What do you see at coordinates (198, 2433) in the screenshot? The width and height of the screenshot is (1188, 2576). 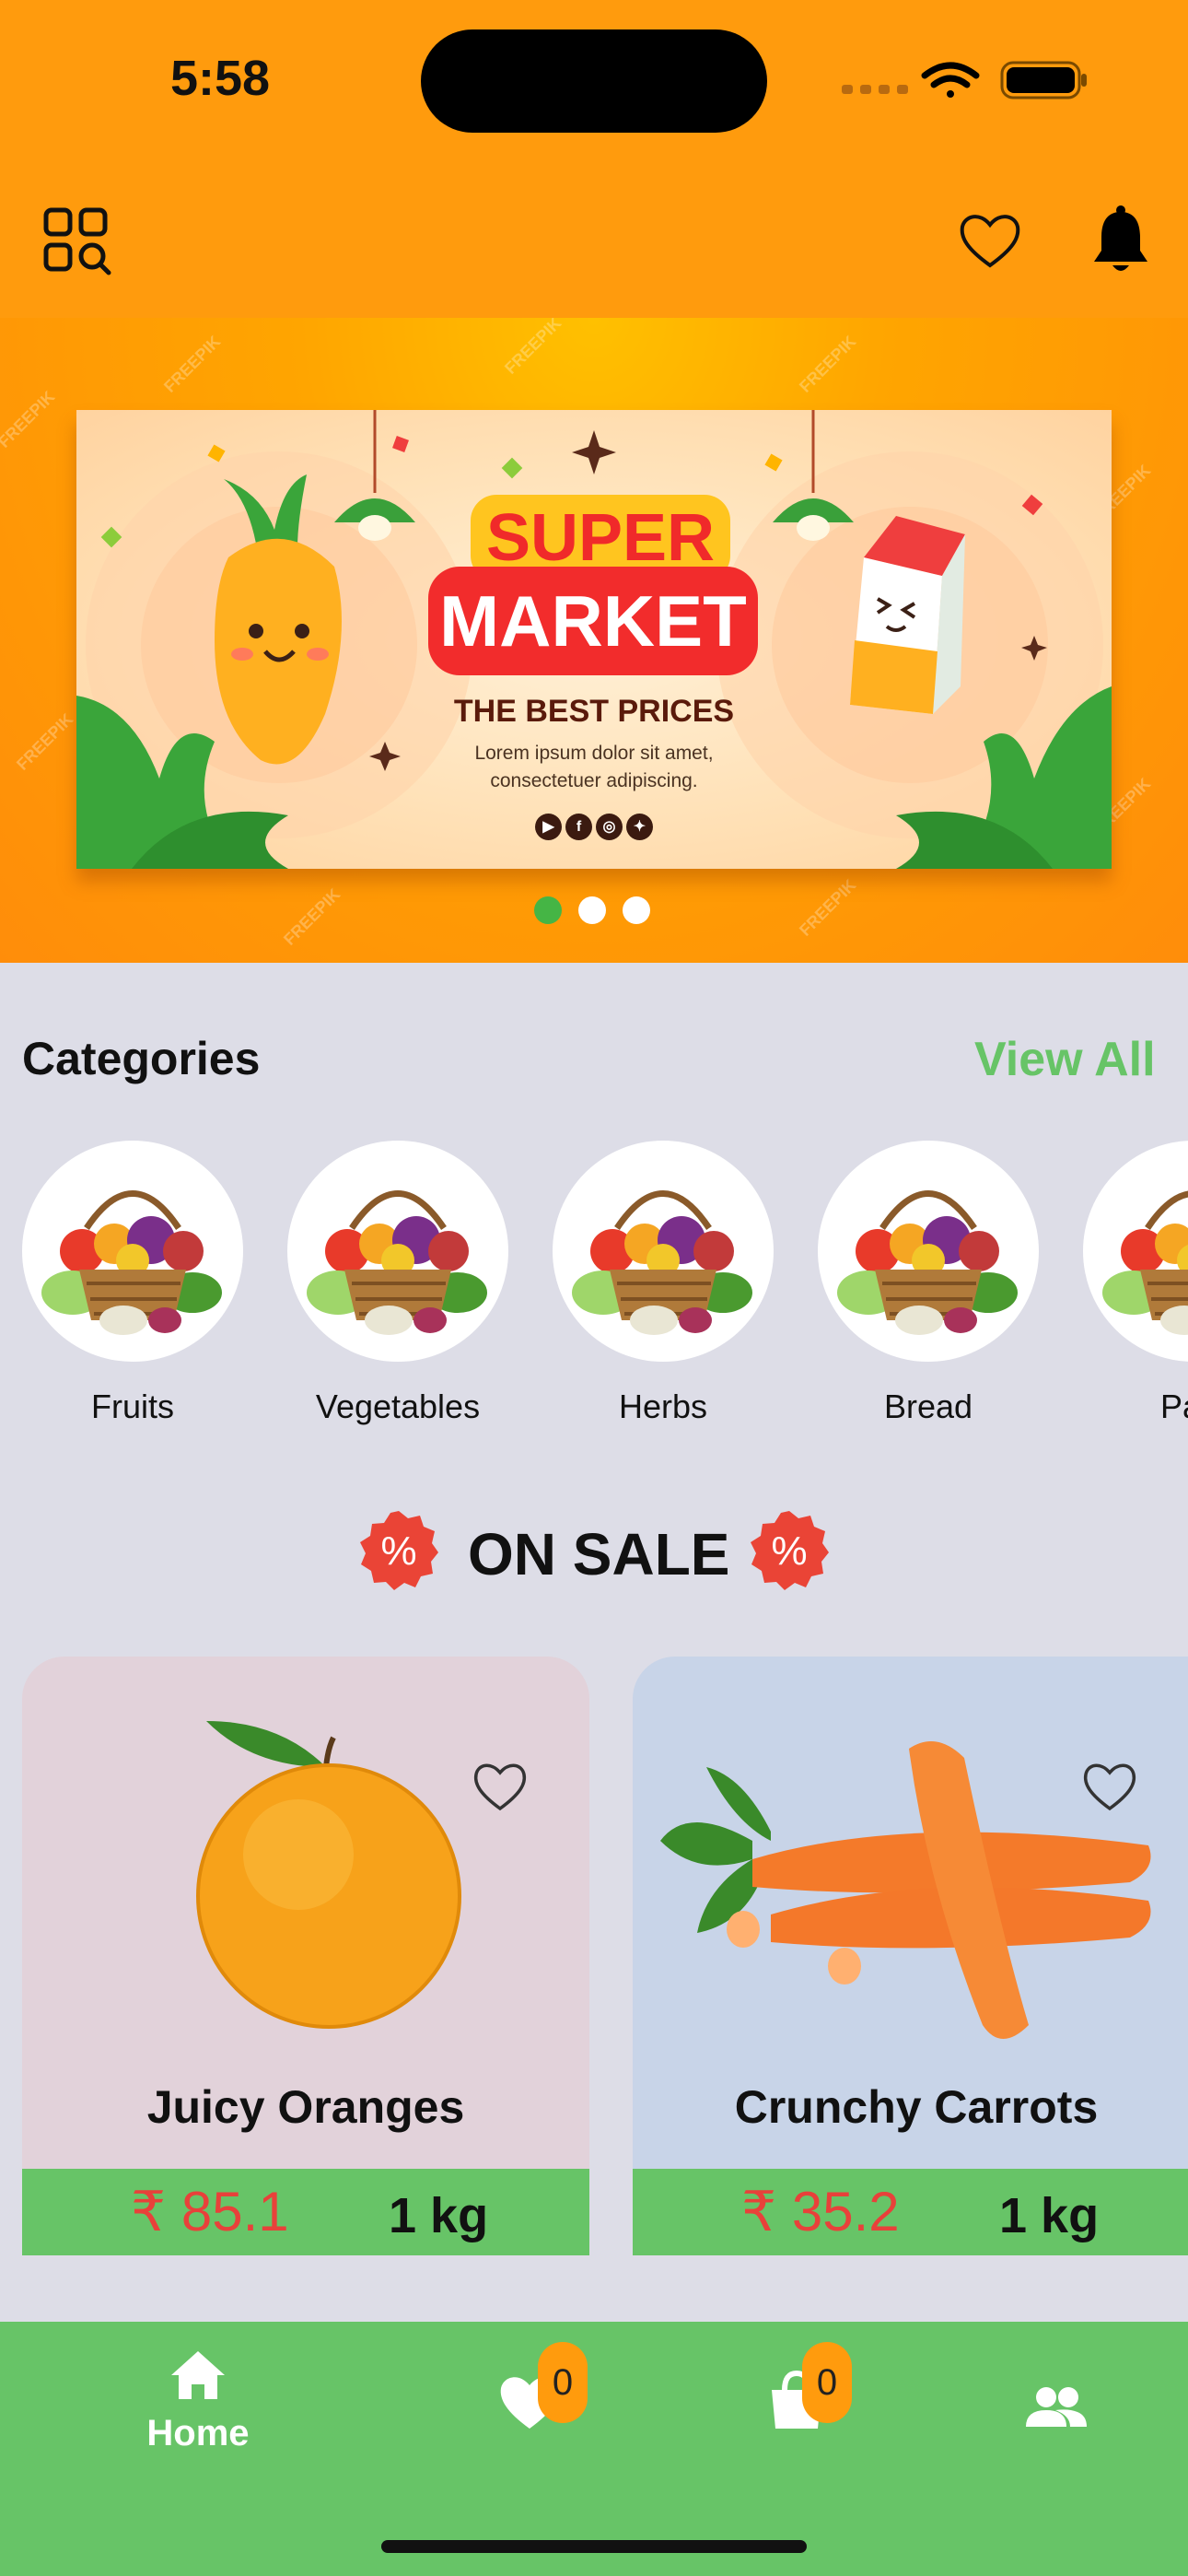 I see `nav-home-label: Home` at bounding box center [198, 2433].